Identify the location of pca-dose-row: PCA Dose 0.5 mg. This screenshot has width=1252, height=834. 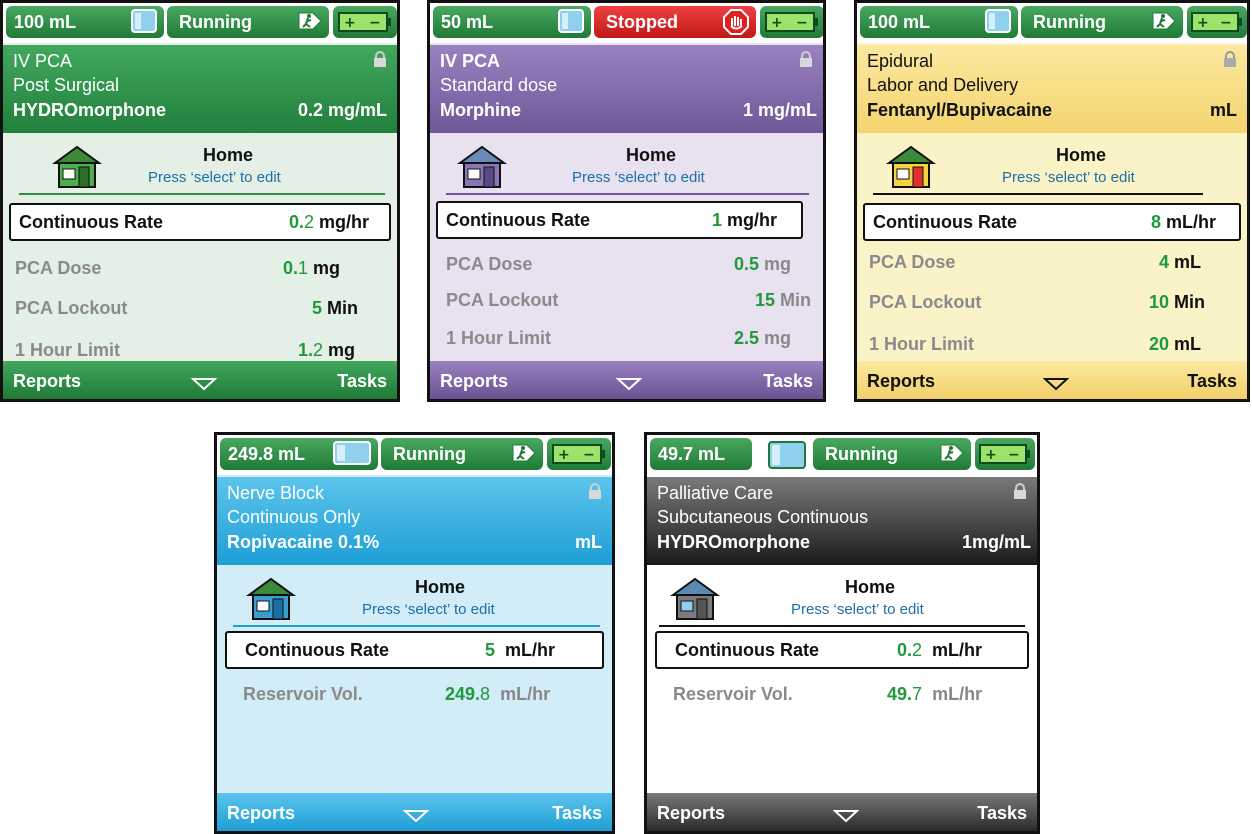
(626, 264).